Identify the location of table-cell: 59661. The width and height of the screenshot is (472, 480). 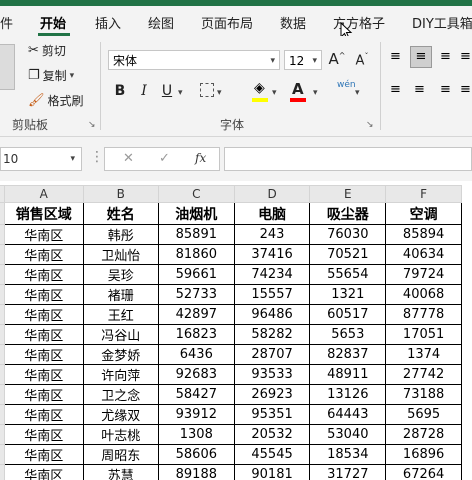
(196, 274).